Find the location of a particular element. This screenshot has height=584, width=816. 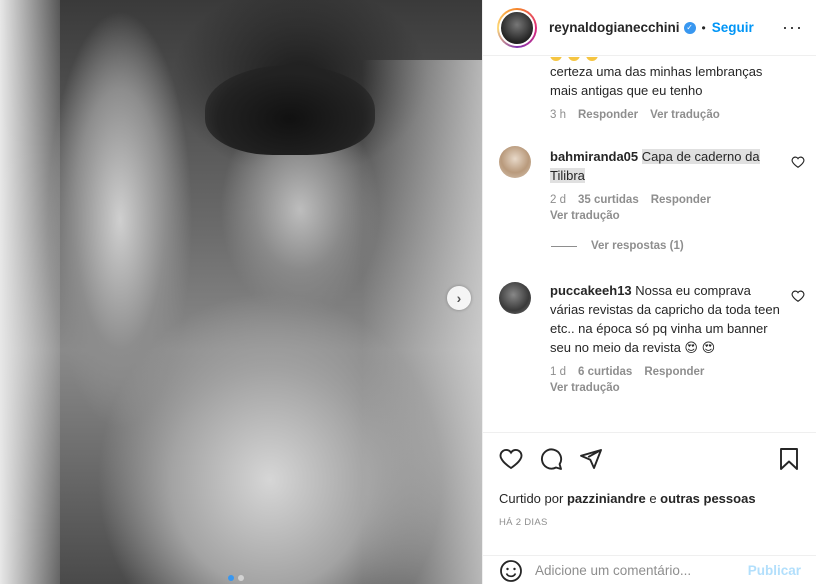

post-header: reynaldogianecchini ✓ • Seguir ··· is located at coordinates (649, 28).